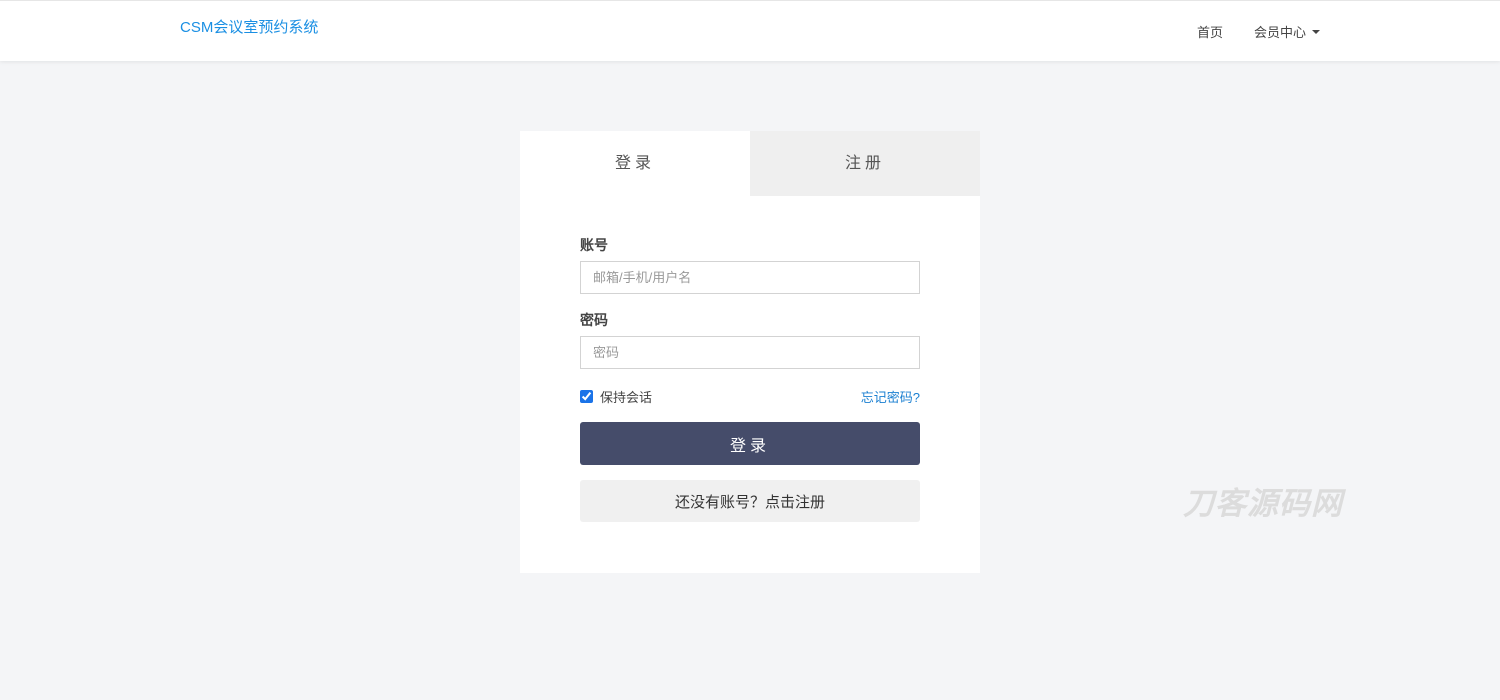 This screenshot has height=700, width=1500. I want to click on brand-link: CSM会议室预约系统, so click(249, 26).